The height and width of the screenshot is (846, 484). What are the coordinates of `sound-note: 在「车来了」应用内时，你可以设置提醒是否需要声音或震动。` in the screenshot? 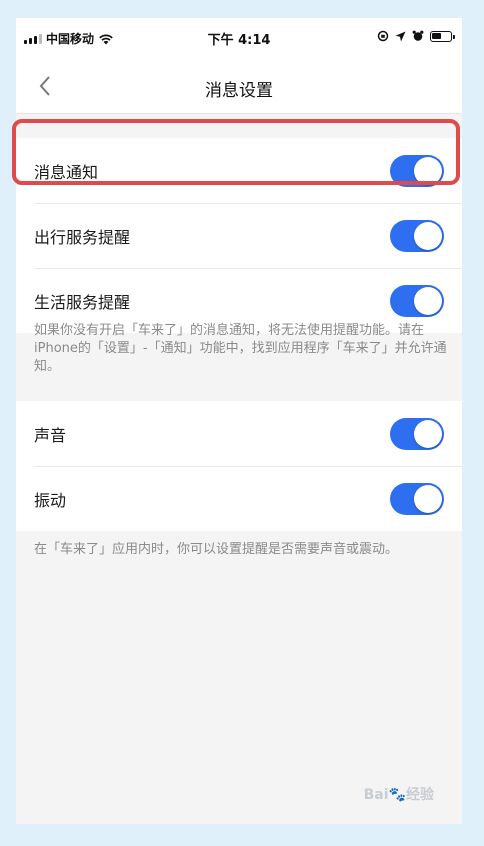 It's located at (216, 549).